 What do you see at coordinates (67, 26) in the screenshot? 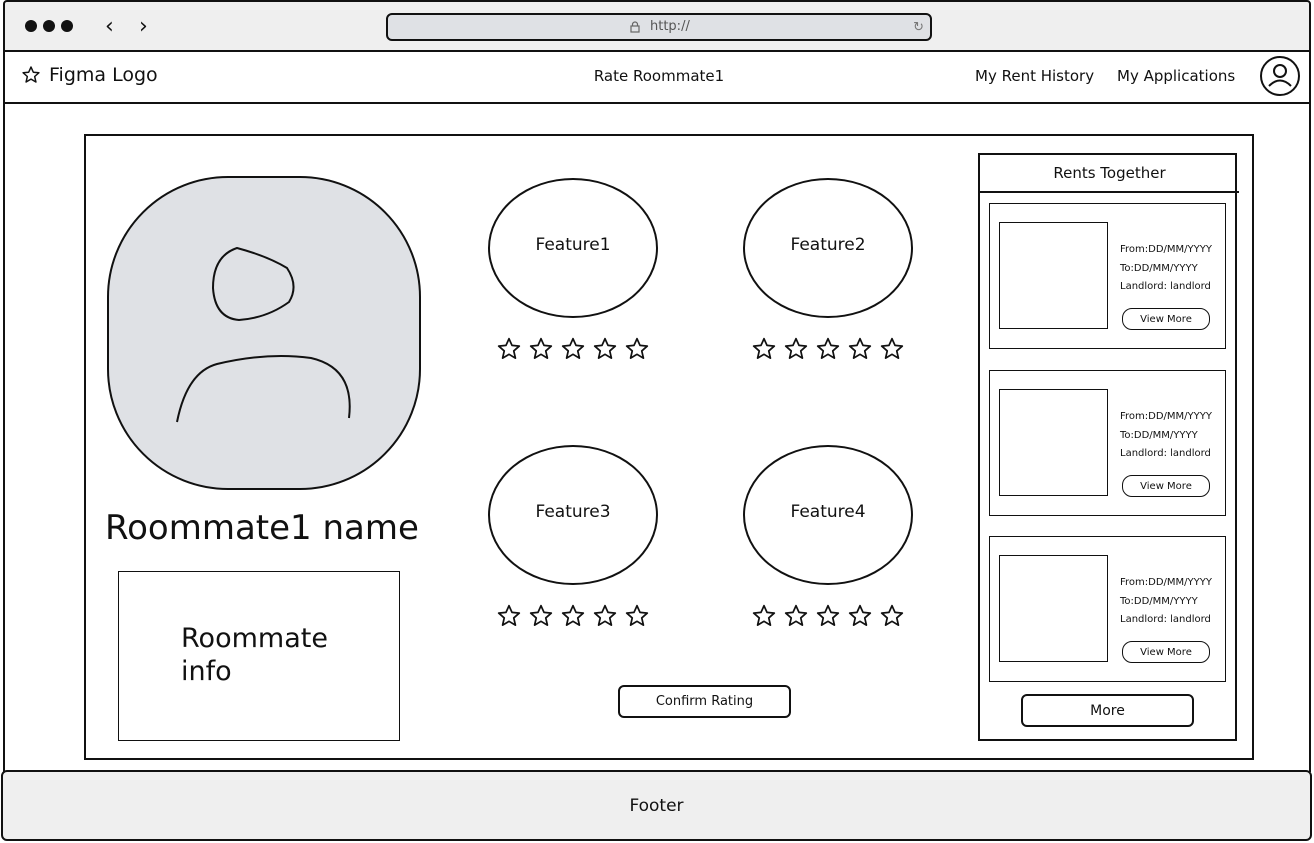
I see `window-maximize-dot` at bounding box center [67, 26].